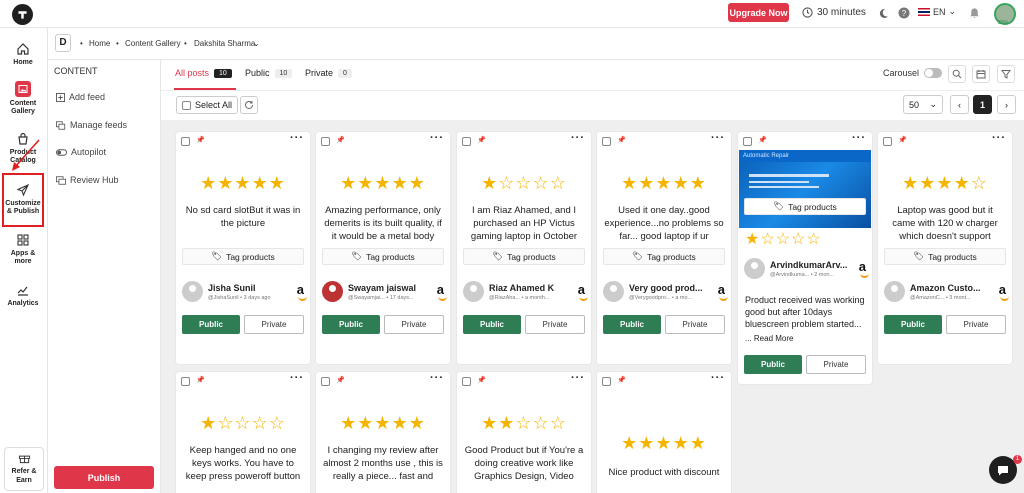 This screenshot has width=1024, height=493. What do you see at coordinates (959, 104) in the screenshot?
I see `prev-page-button: ‹` at bounding box center [959, 104].